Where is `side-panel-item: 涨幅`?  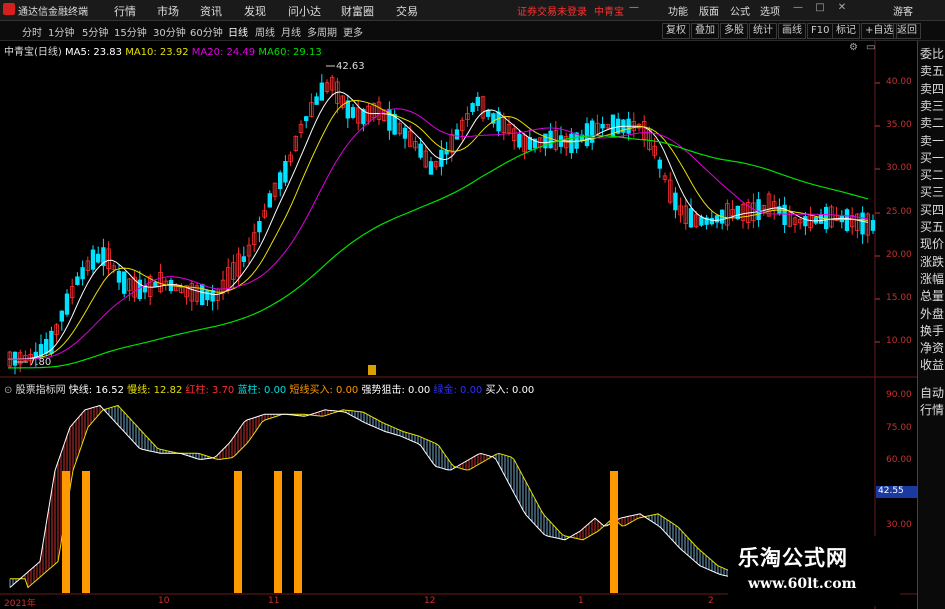
side-panel-item: 涨幅 is located at coordinates (932, 279).